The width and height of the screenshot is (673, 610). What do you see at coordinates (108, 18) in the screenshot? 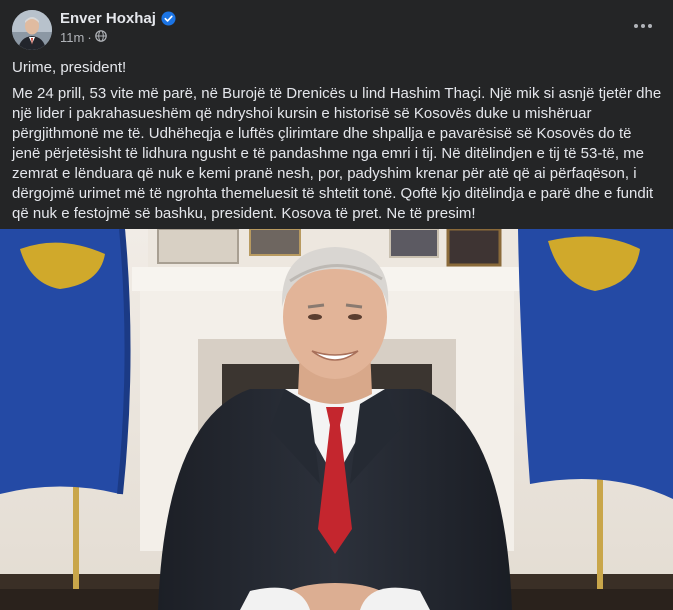
I see `author-name: Enver Hoxhaj` at bounding box center [108, 18].